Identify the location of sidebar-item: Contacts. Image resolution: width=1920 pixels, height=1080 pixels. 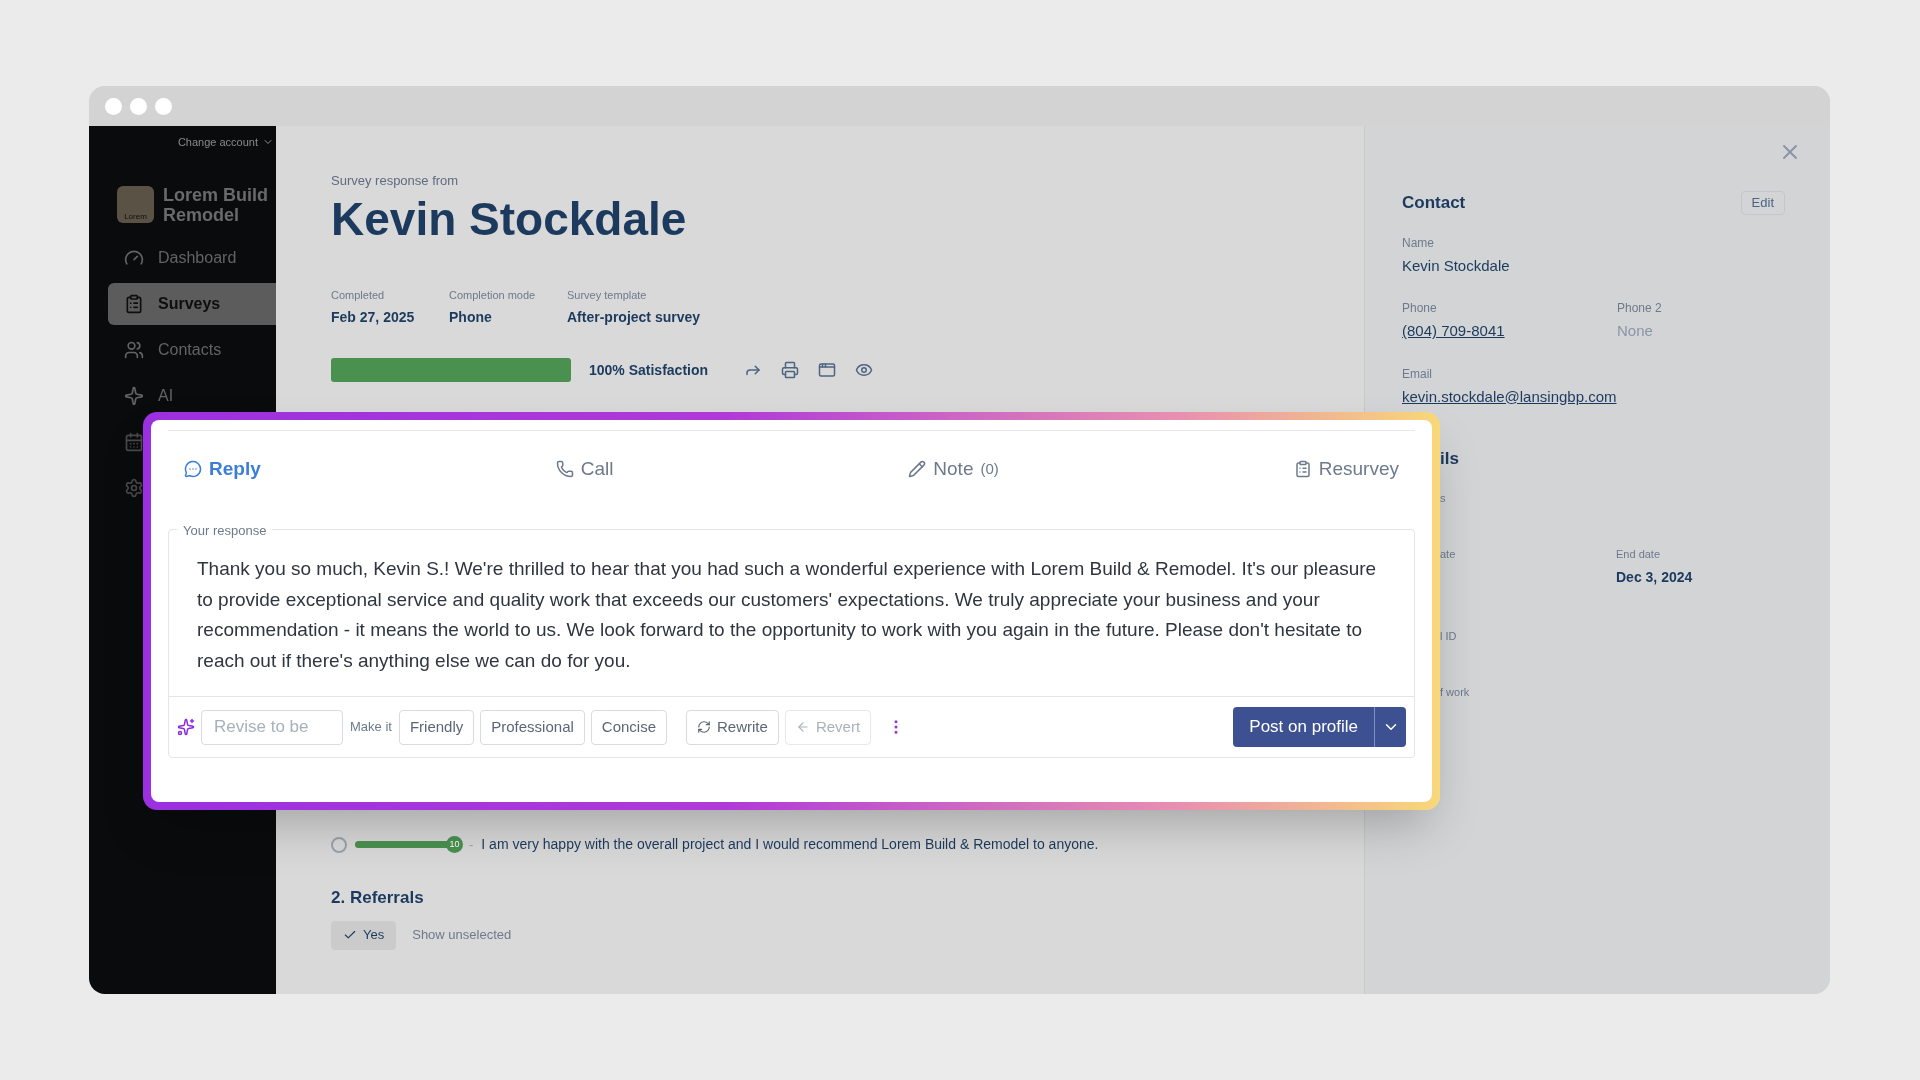
(192, 349).